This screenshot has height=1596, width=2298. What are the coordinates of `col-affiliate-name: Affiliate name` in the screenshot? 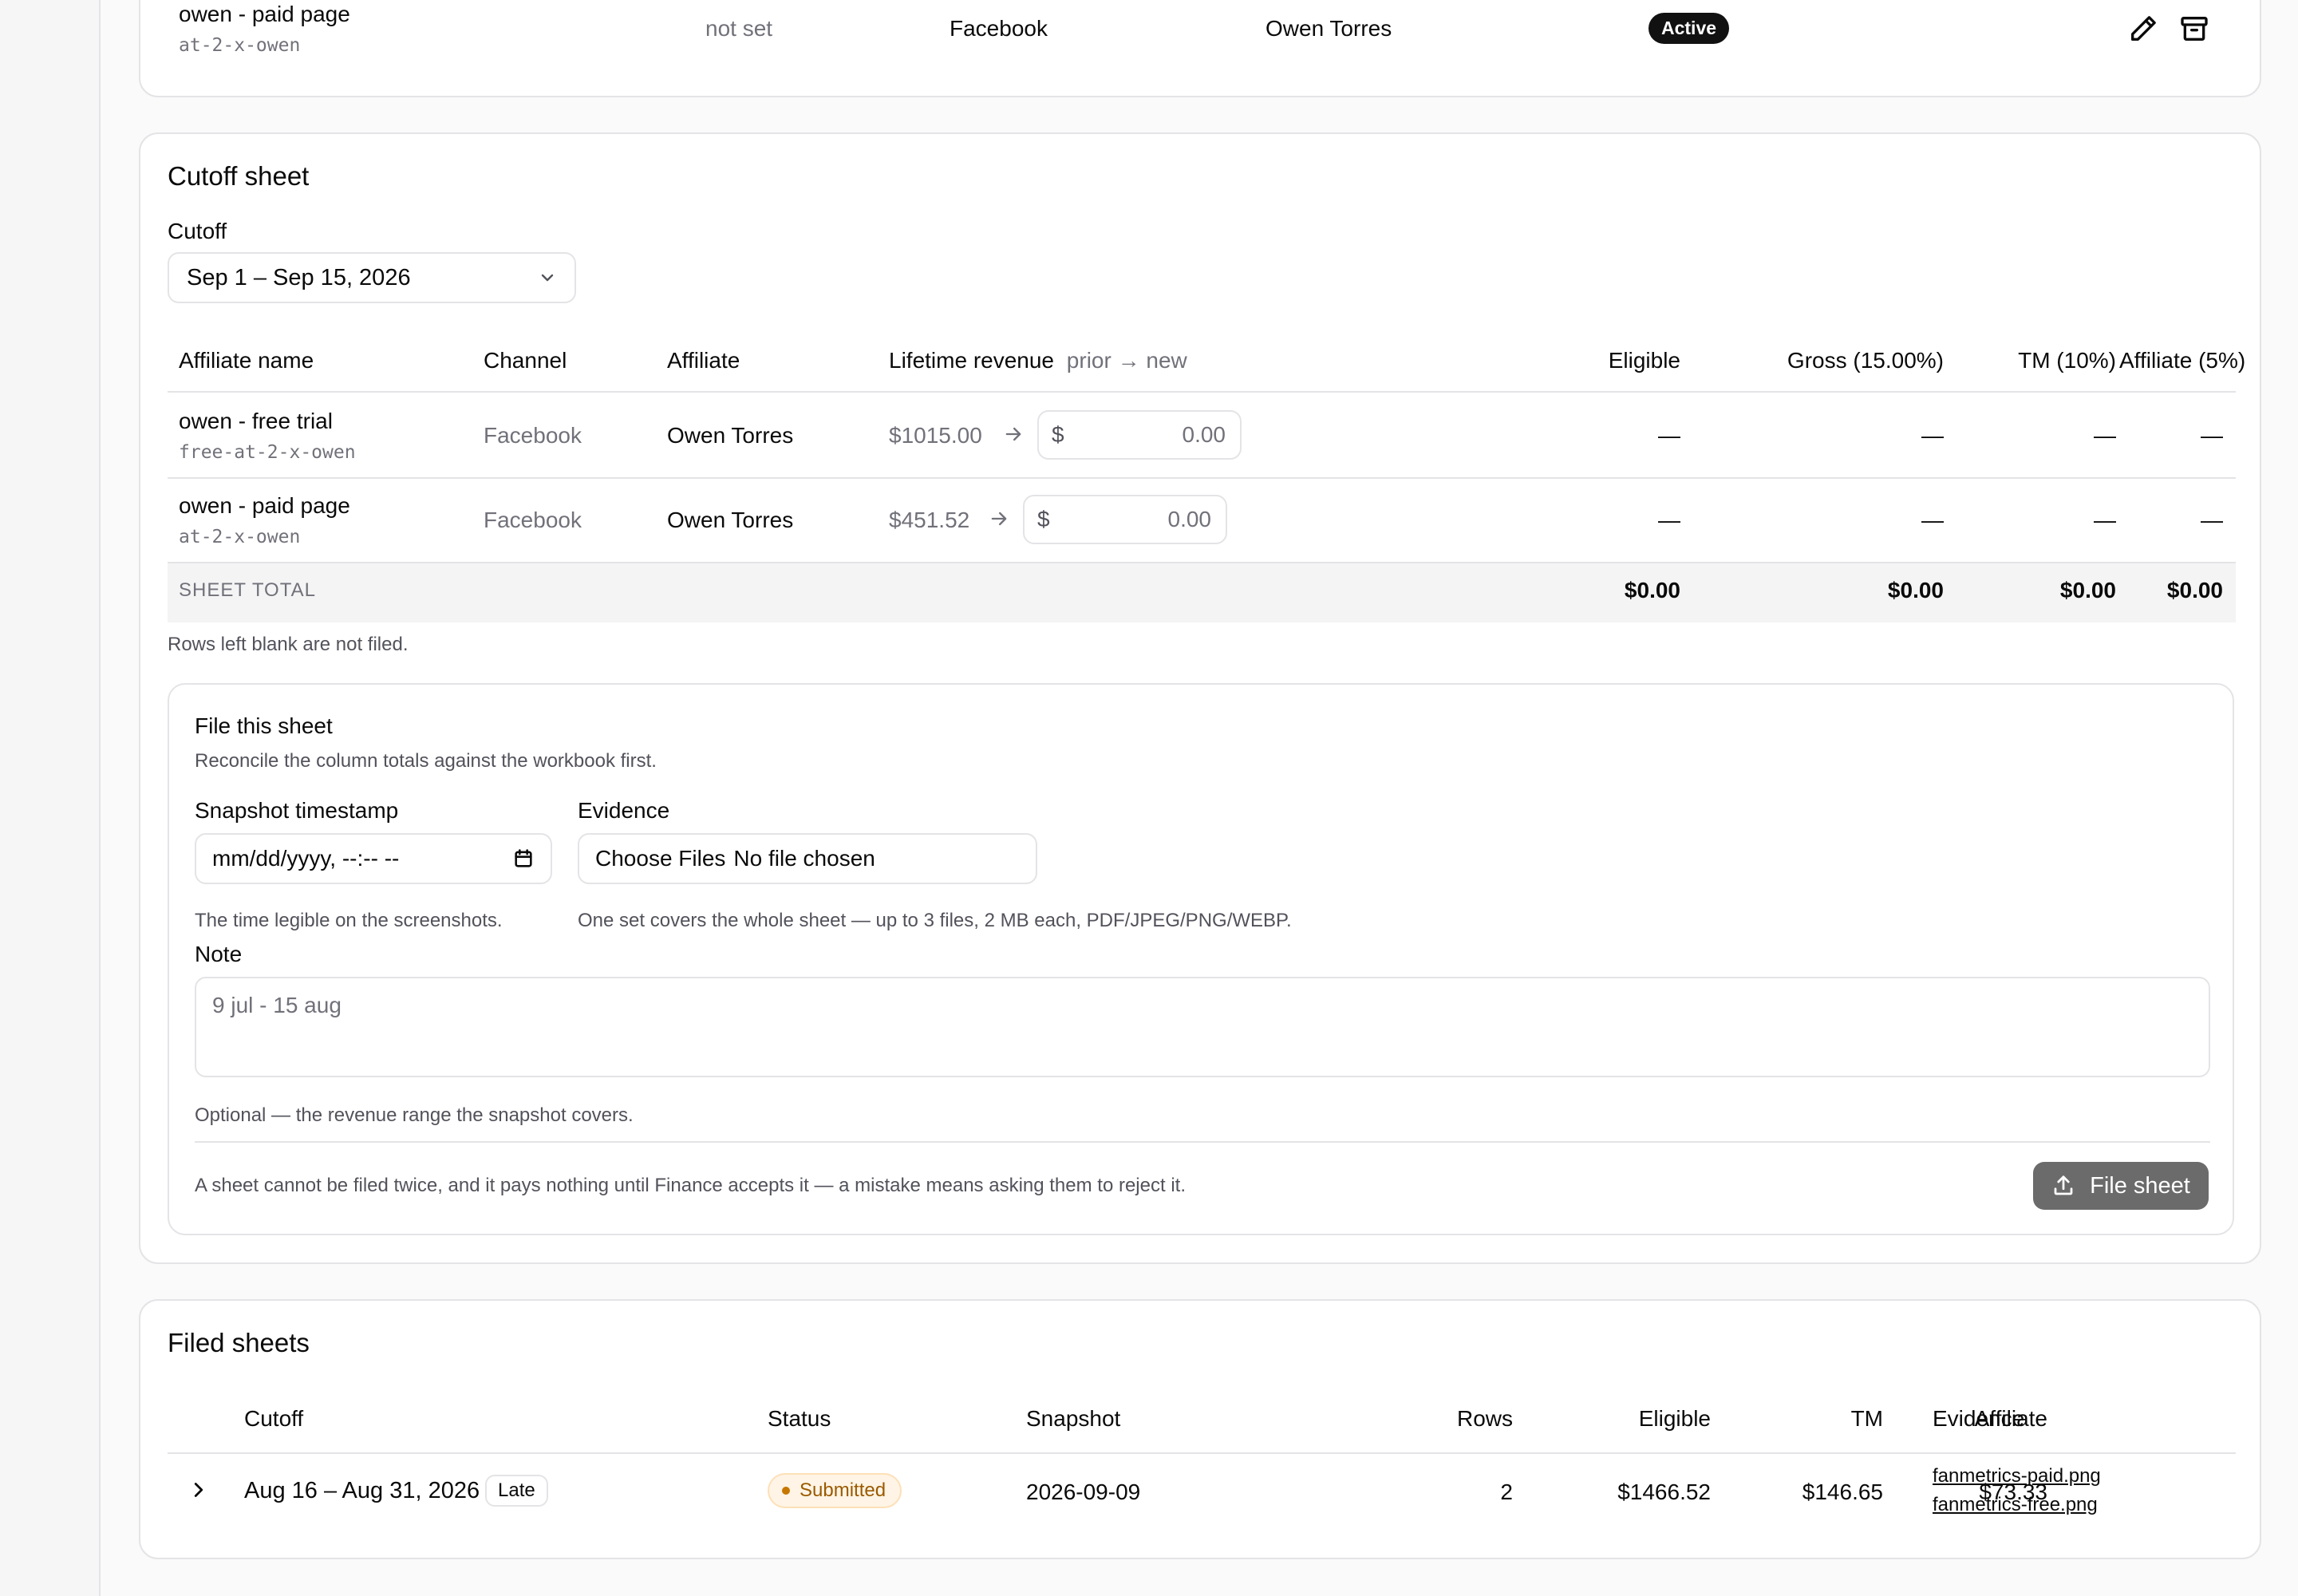 It's located at (247, 360).